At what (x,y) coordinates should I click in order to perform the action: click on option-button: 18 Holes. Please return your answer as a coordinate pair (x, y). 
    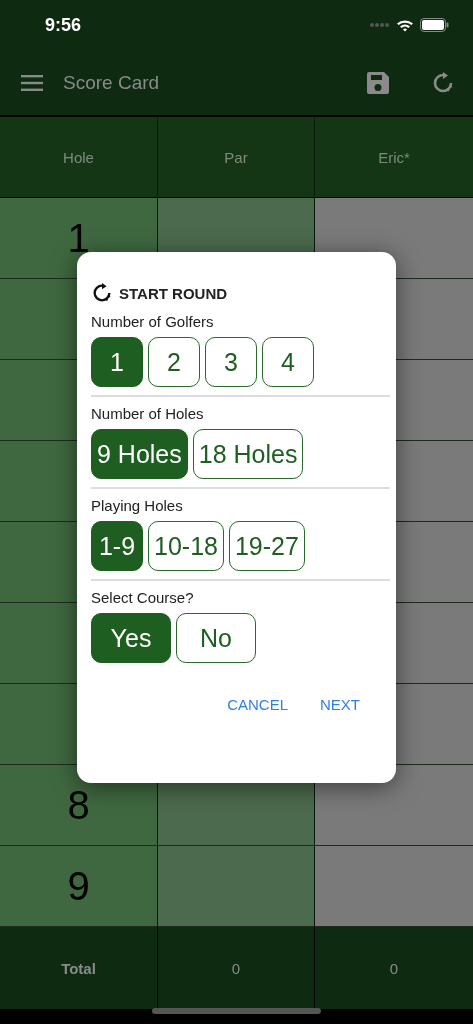
    Looking at the image, I should click on (248, 454).